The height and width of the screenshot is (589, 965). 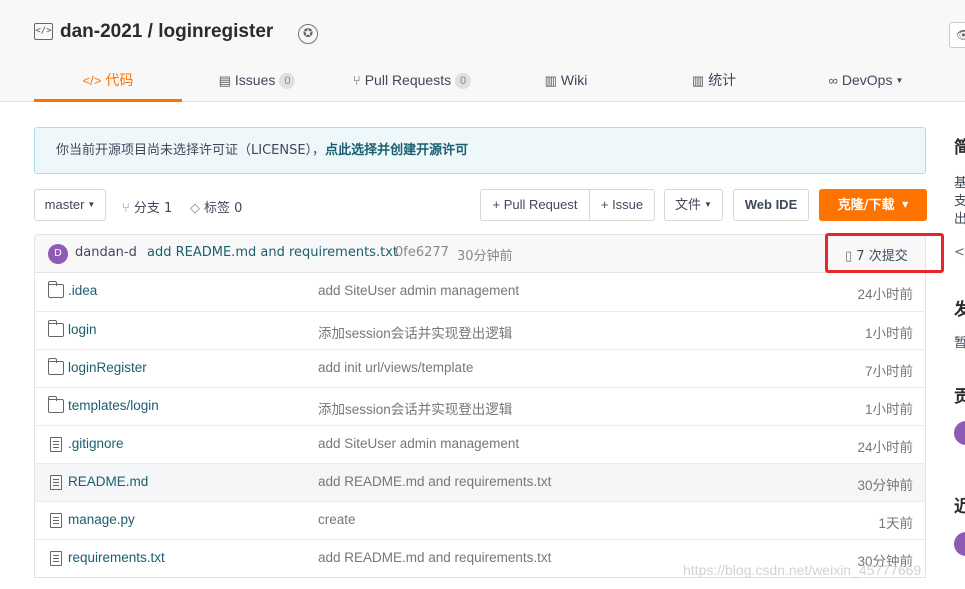 What do you see at coordinates (959, 252) in the screenshot?
I see `sidebar-code-marker: </` at bounding box center [959, 252].